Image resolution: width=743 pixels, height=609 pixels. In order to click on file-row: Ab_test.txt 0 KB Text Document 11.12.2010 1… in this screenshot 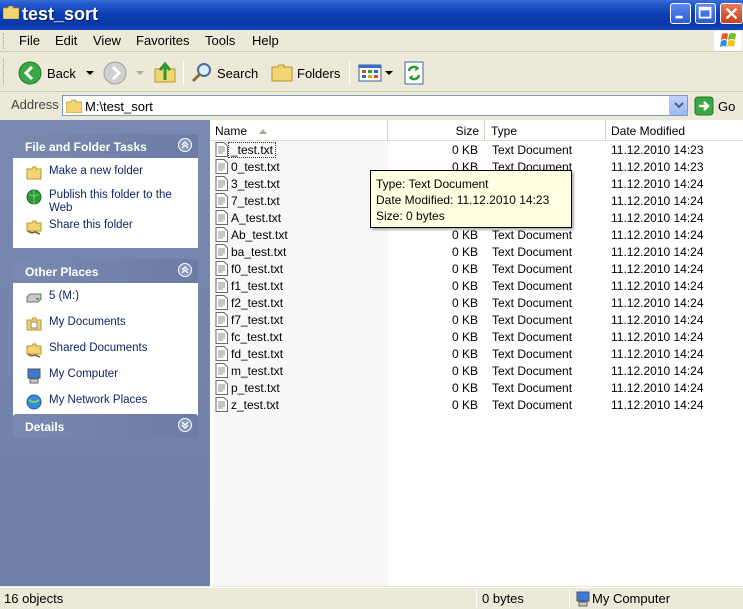, I will do `click(476, 234)`.